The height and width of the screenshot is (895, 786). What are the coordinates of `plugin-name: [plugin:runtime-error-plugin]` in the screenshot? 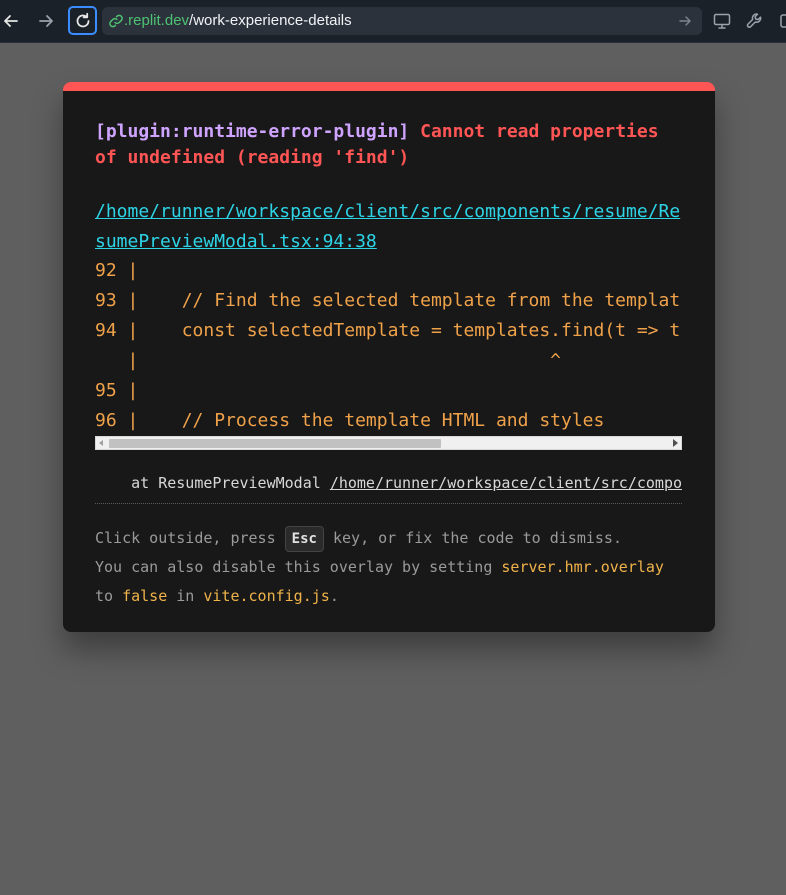 It's located at (252, 131).